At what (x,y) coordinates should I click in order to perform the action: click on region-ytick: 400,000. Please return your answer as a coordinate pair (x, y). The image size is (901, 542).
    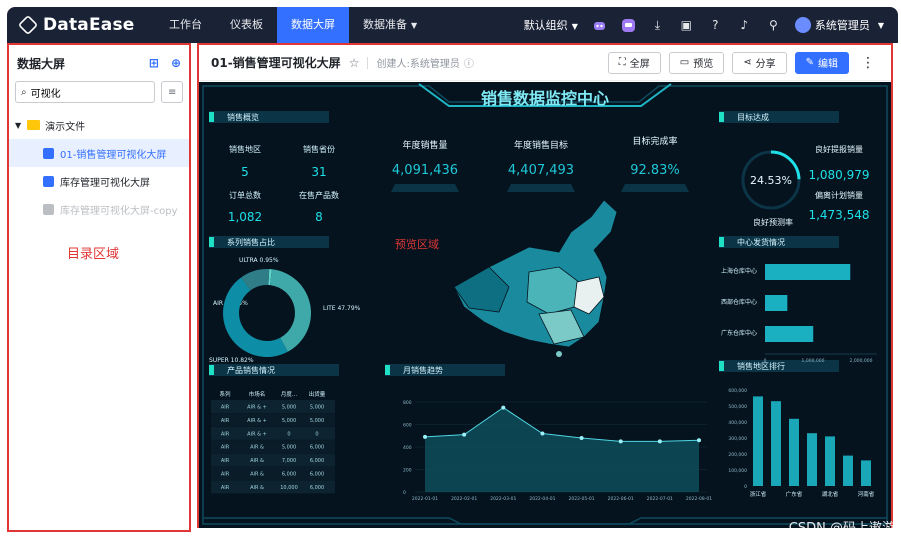
    Looking at the image, I should click on (737, 423).